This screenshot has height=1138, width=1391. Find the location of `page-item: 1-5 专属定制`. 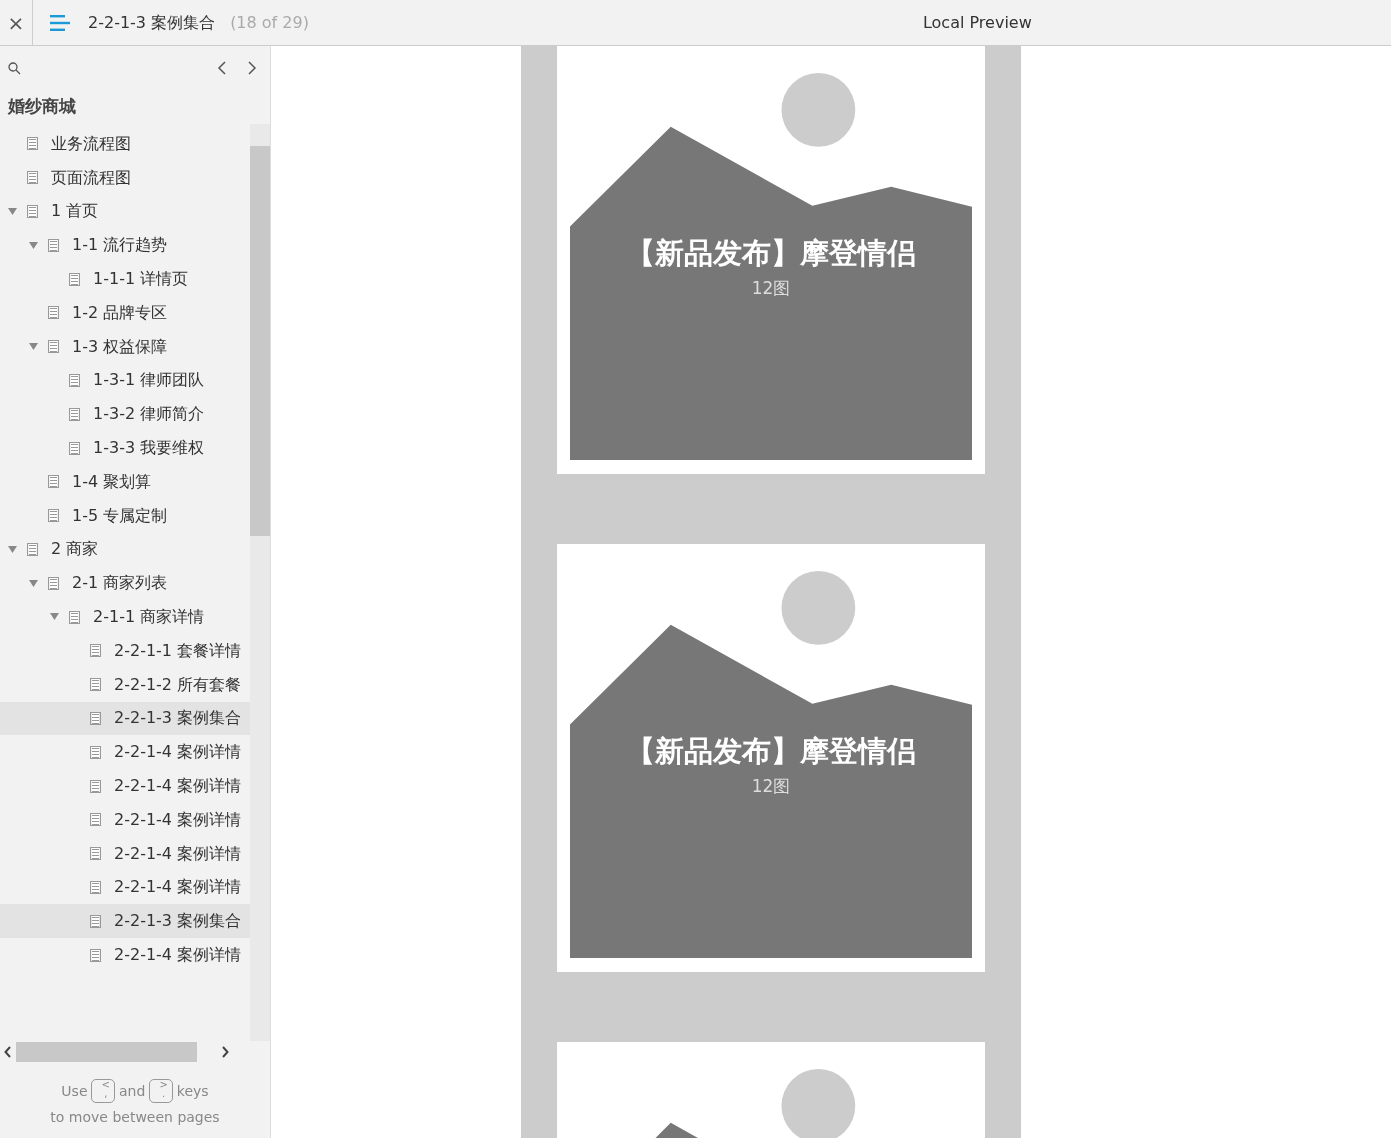

page-item: 1-5 专属定制 is located at coordinates (125, 515).